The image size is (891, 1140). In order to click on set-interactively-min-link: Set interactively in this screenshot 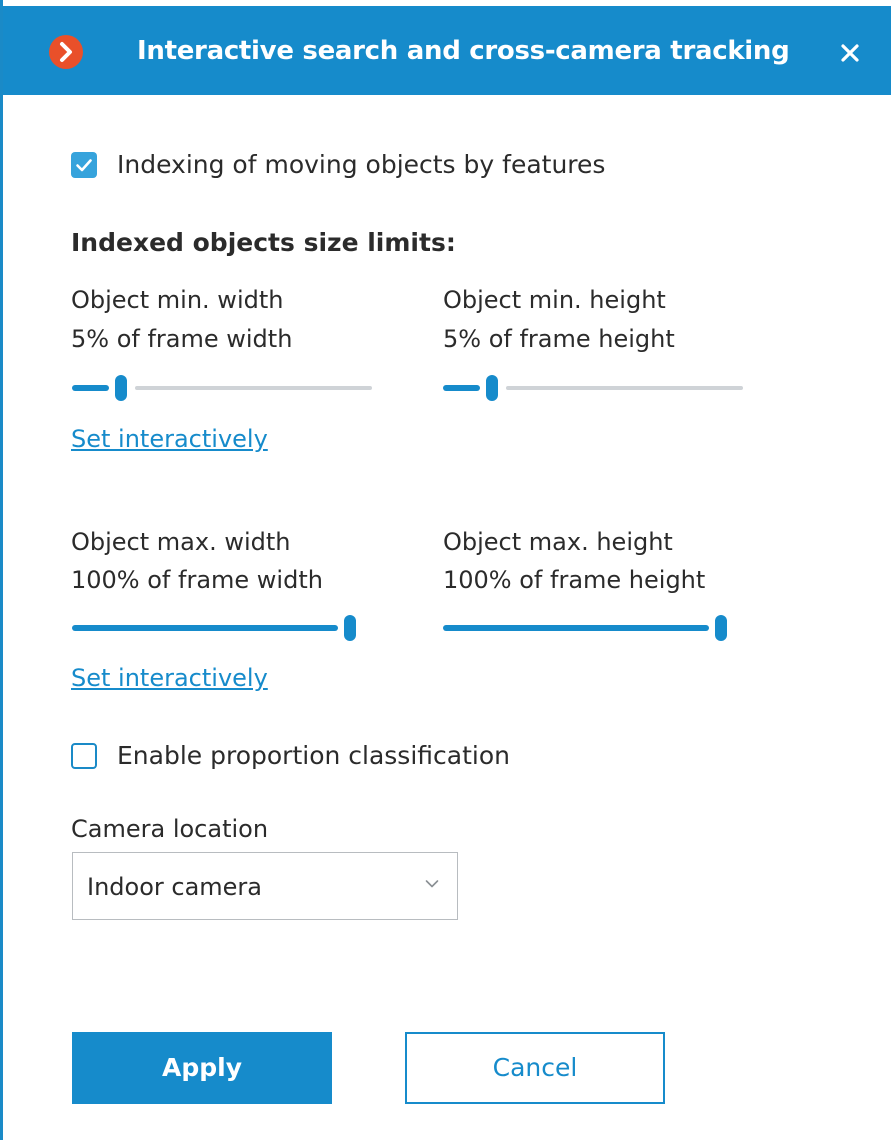, I will do `click(169, 439)`.